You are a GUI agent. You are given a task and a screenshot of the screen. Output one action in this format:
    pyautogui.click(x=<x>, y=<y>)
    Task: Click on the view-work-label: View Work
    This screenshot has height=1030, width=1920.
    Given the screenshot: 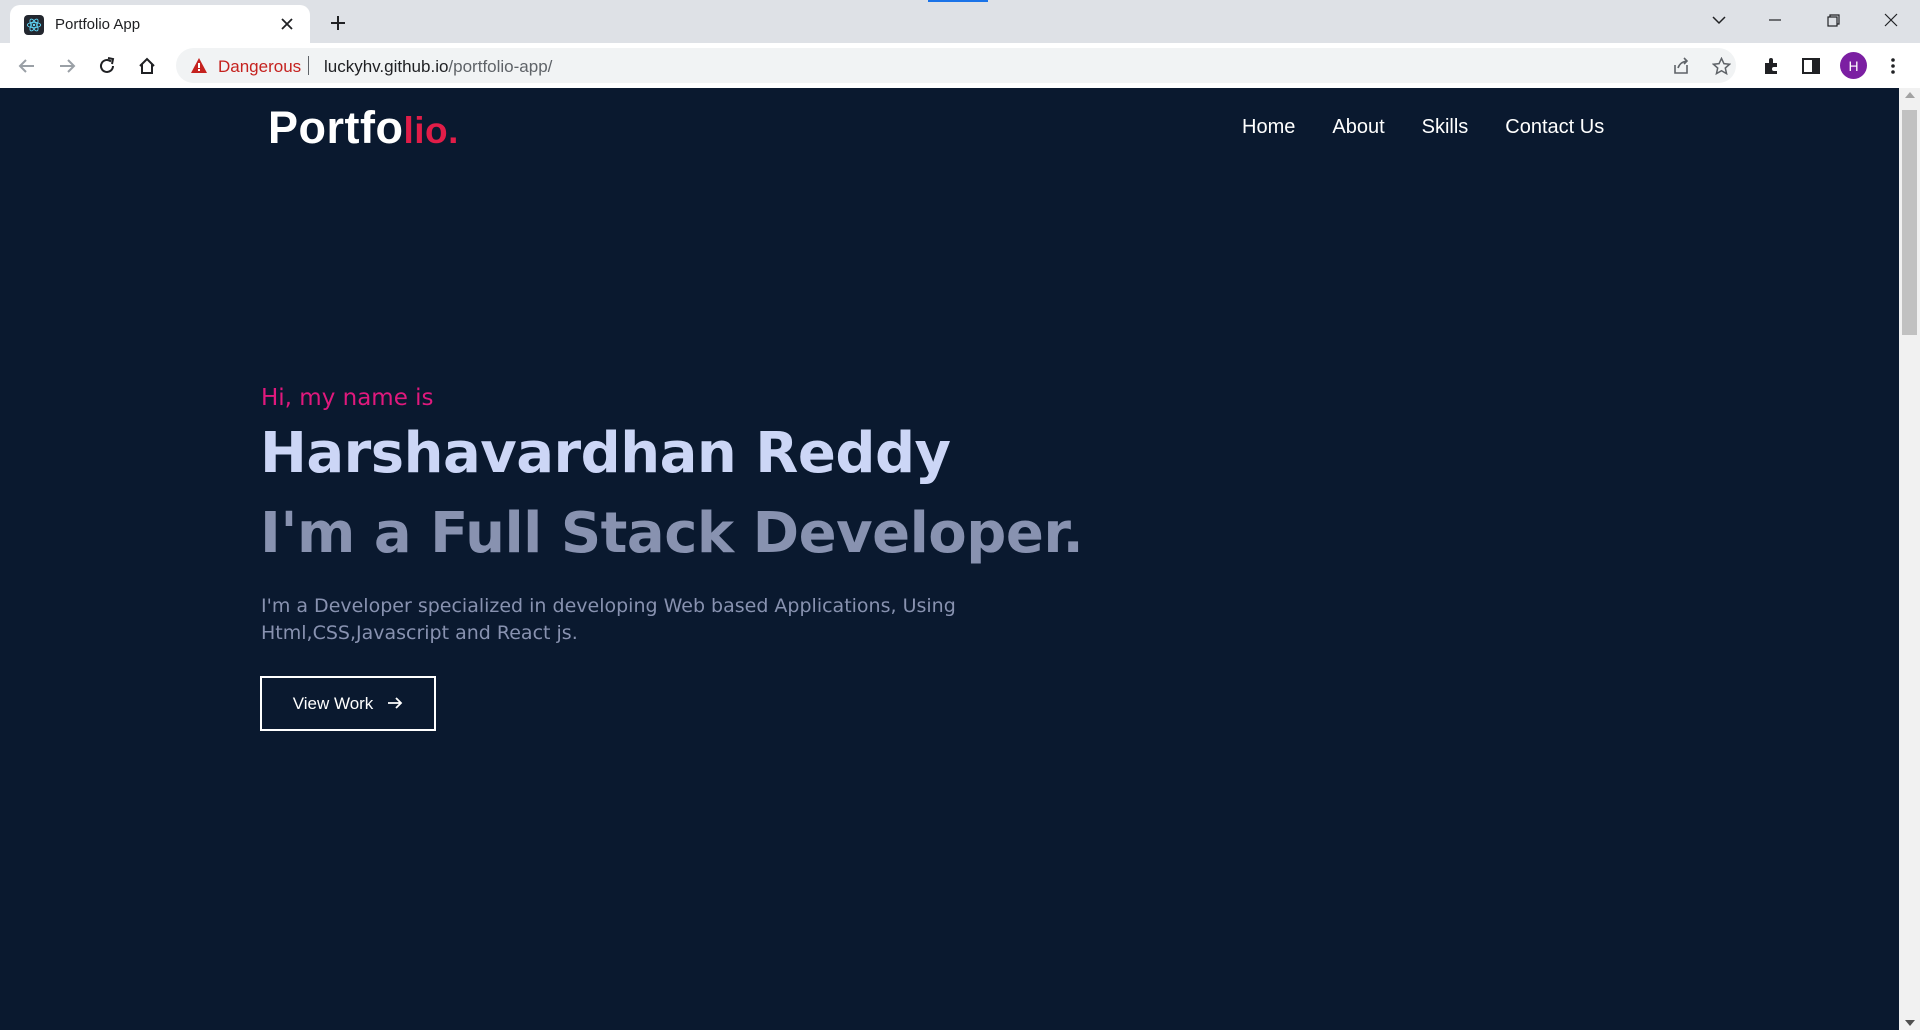 What is the action you would take?
    pyautogui.click(x=333, y=703)
    